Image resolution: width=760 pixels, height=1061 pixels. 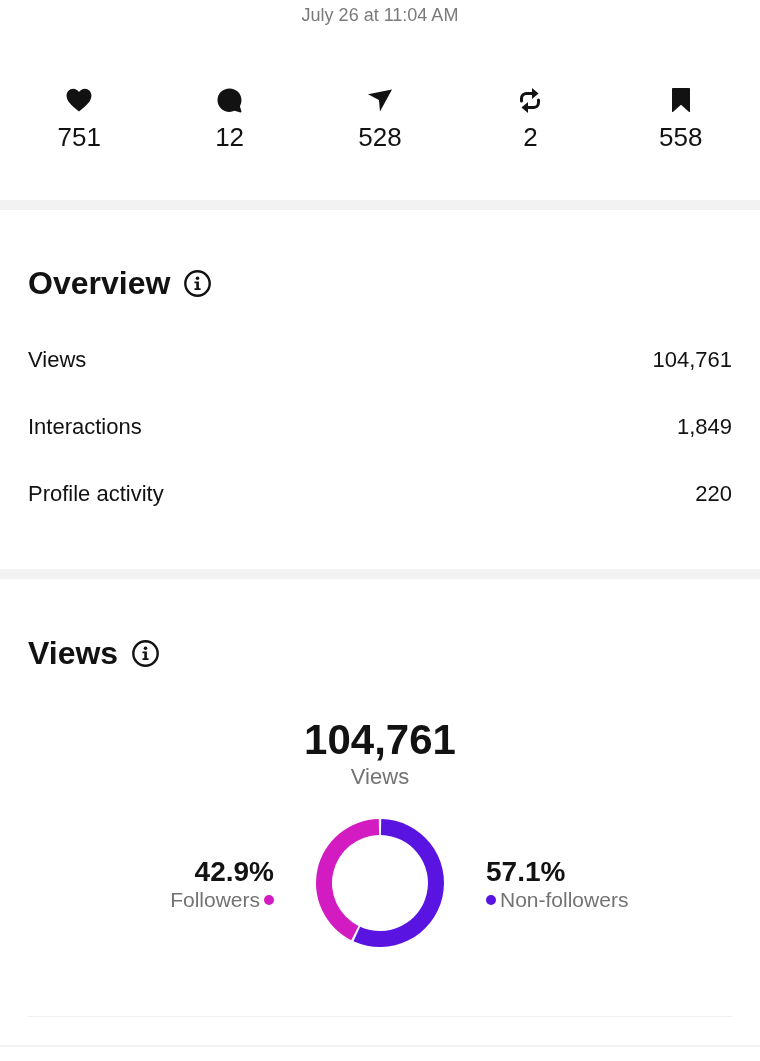 I want to click on metric-label: Views, so click(x=57, y=359).